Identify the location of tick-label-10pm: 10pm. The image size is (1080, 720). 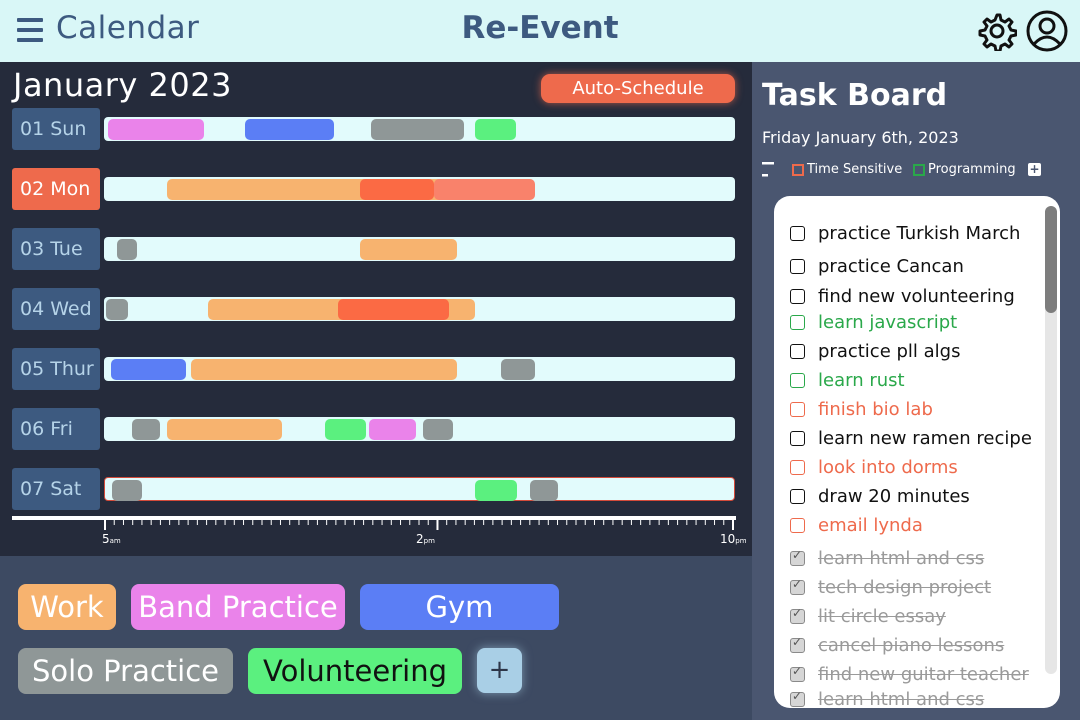
(733, 539).